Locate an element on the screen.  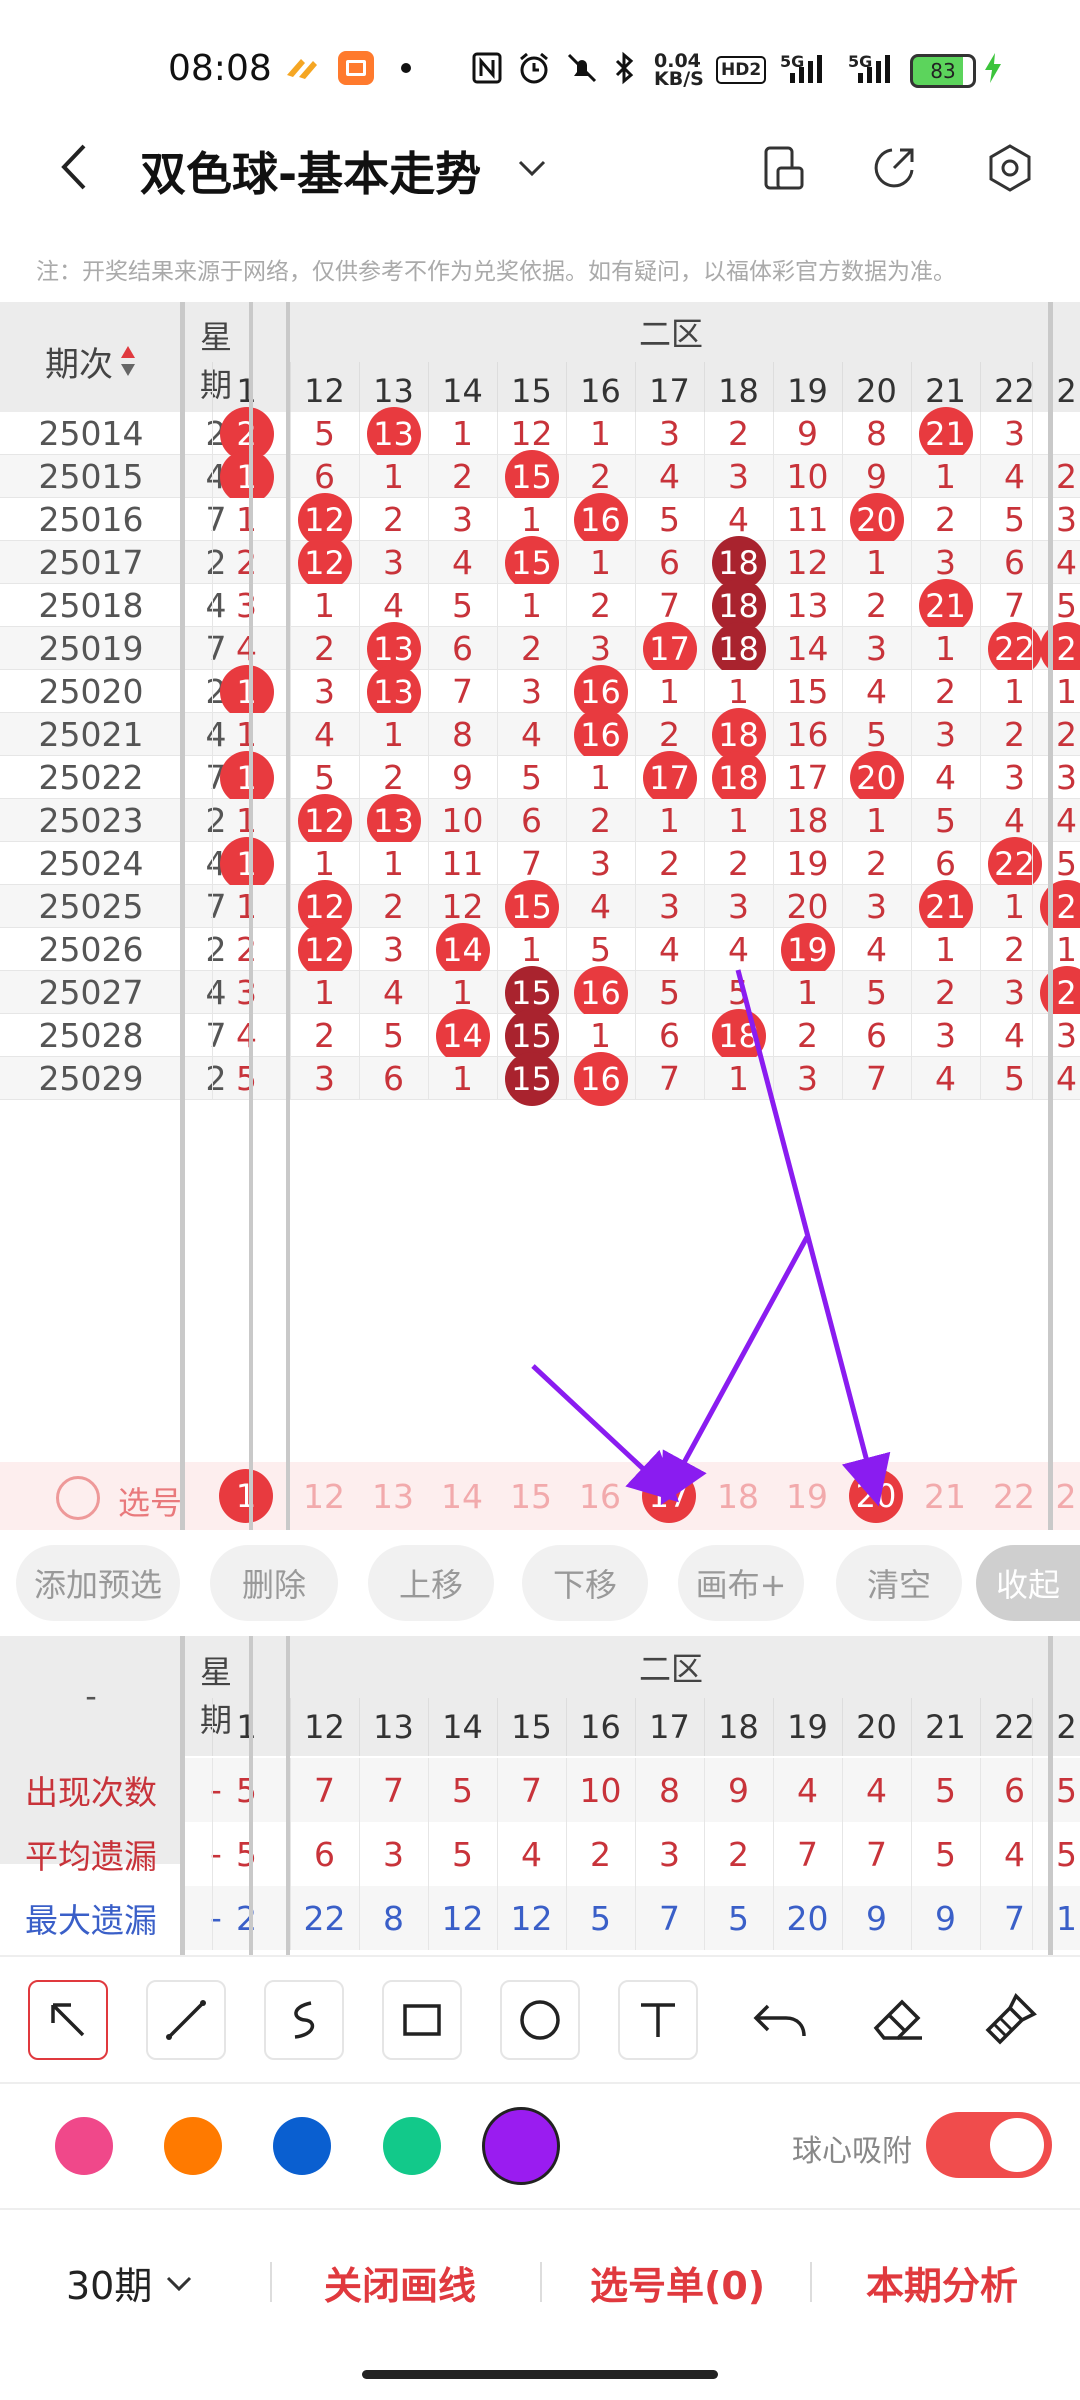
signal-icon-b is located at coordinates (874, 68).